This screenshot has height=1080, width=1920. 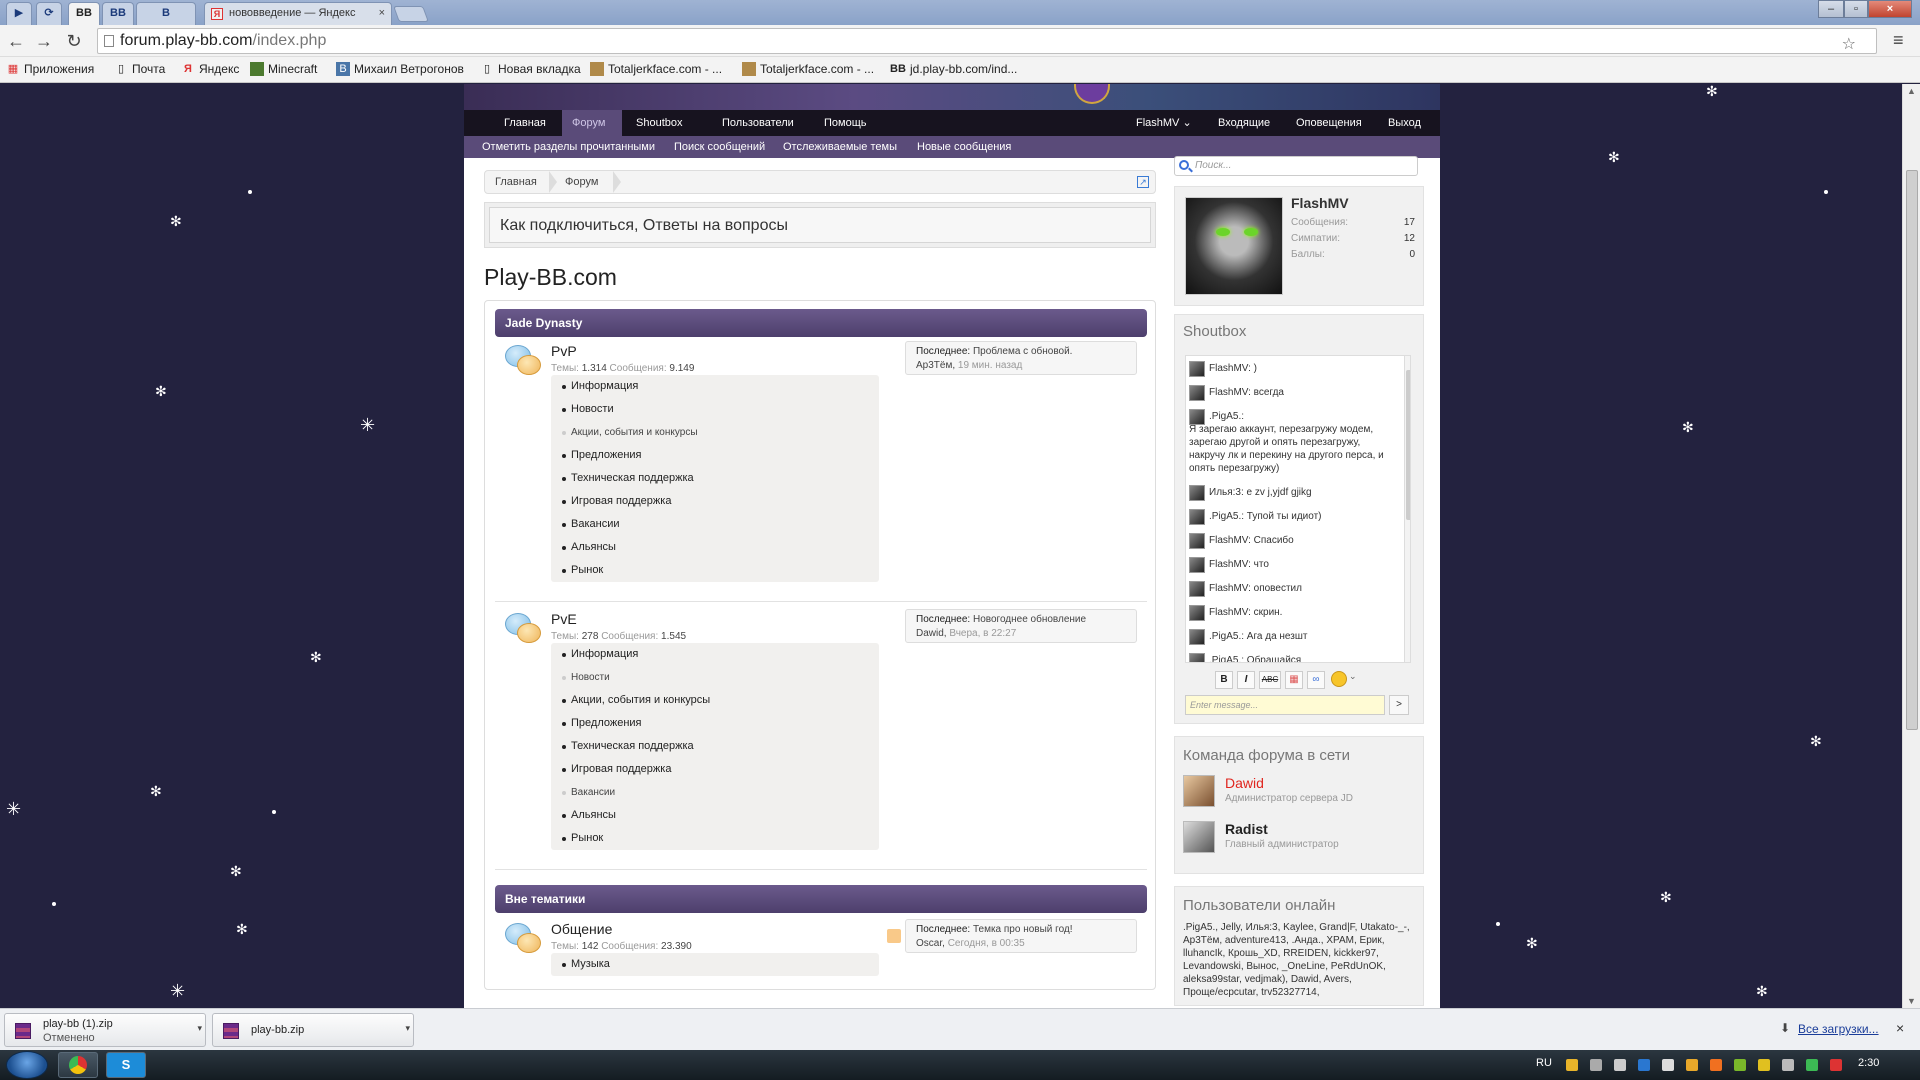 I want to click on shout-send-button: >, so click(x=1399, y=705).